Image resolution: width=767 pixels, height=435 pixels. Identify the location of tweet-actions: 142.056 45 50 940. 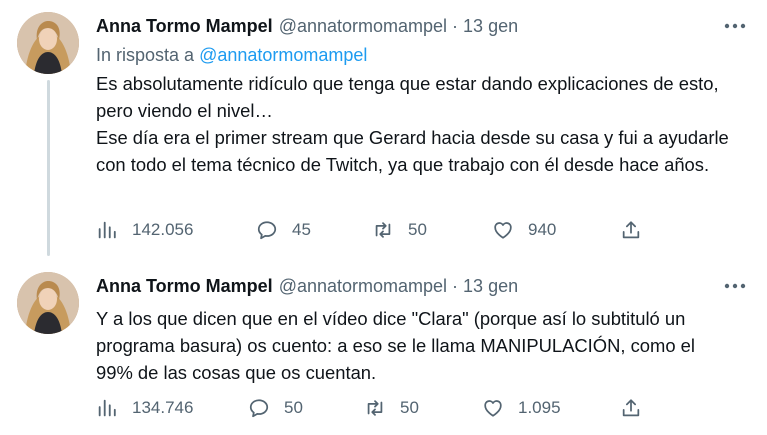
(376, 230).